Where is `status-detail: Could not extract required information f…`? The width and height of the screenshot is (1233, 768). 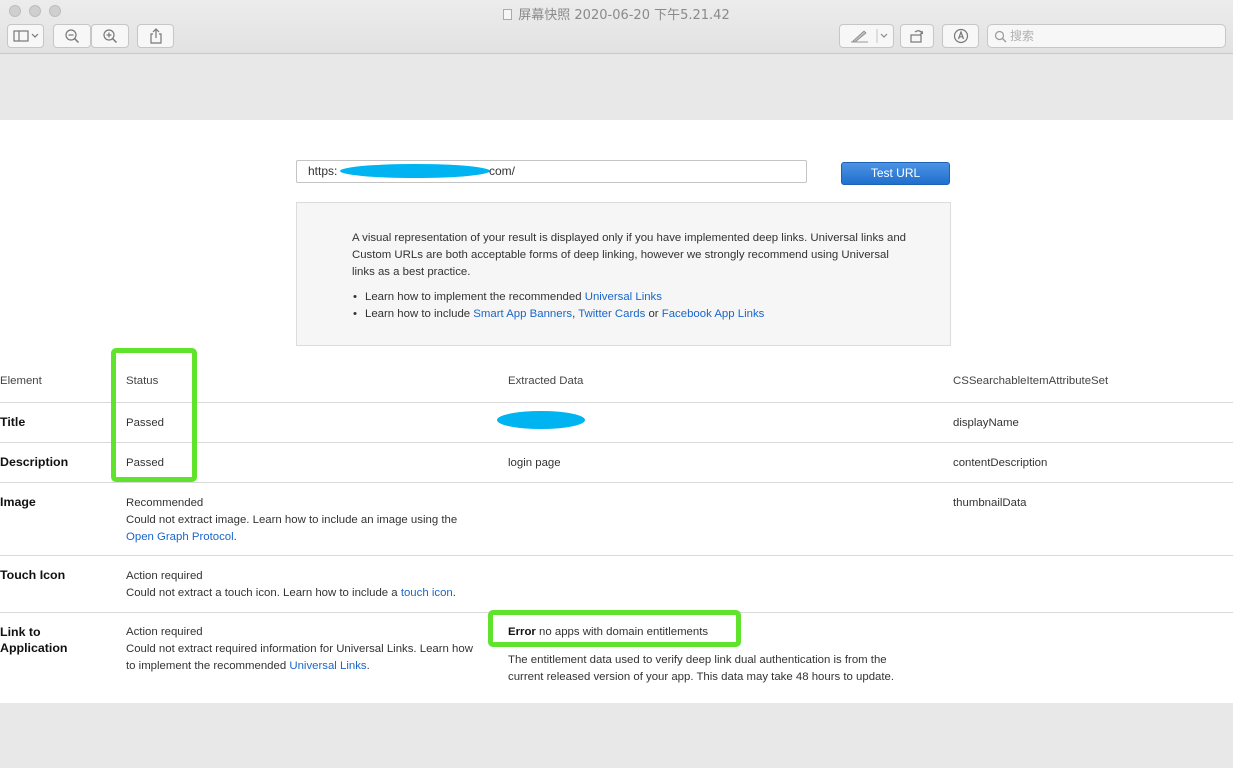 status-detail: Could not extract required information f… is located at coordinates (304, 658).